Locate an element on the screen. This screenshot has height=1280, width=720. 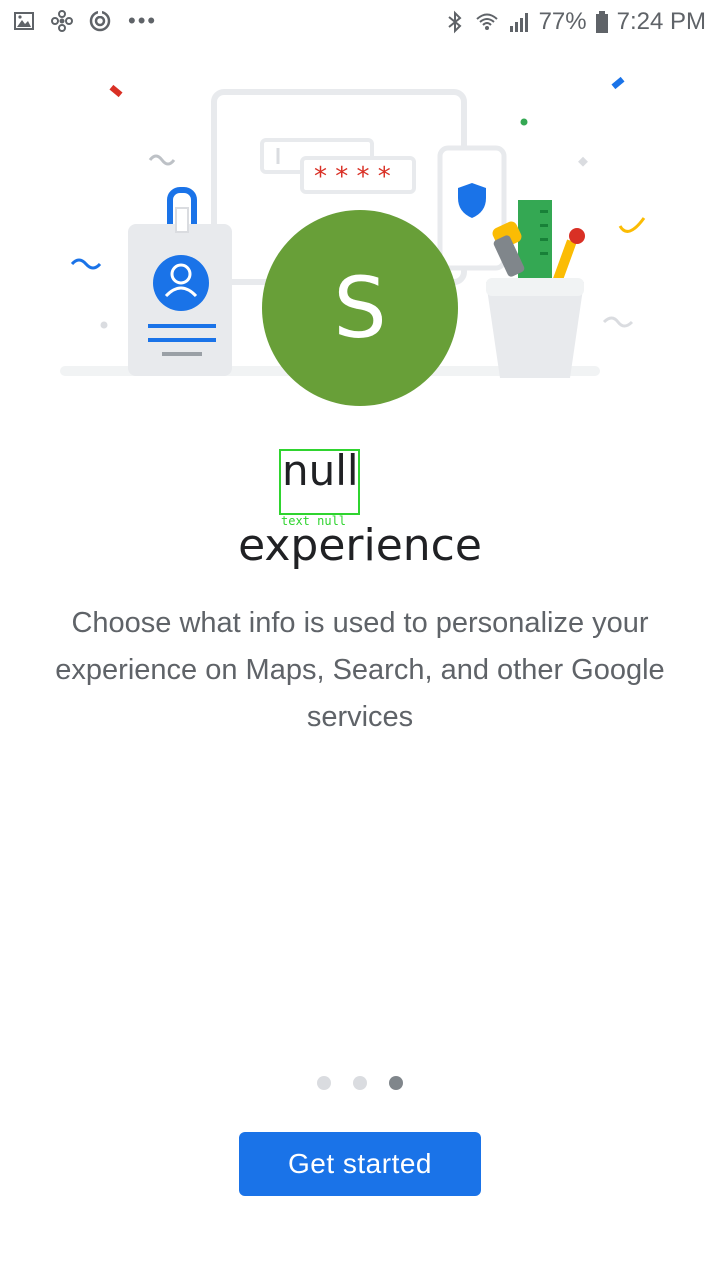
clock: 7:24 PM is located at coordinates (661, 21).